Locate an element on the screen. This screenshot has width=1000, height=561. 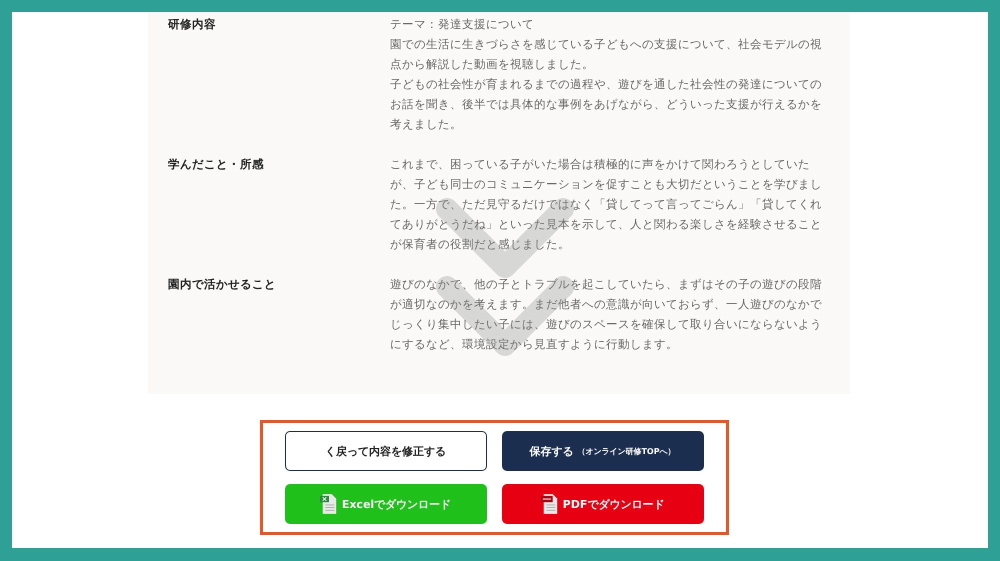
pdf-file-icon is located at coordinates (549, 504).